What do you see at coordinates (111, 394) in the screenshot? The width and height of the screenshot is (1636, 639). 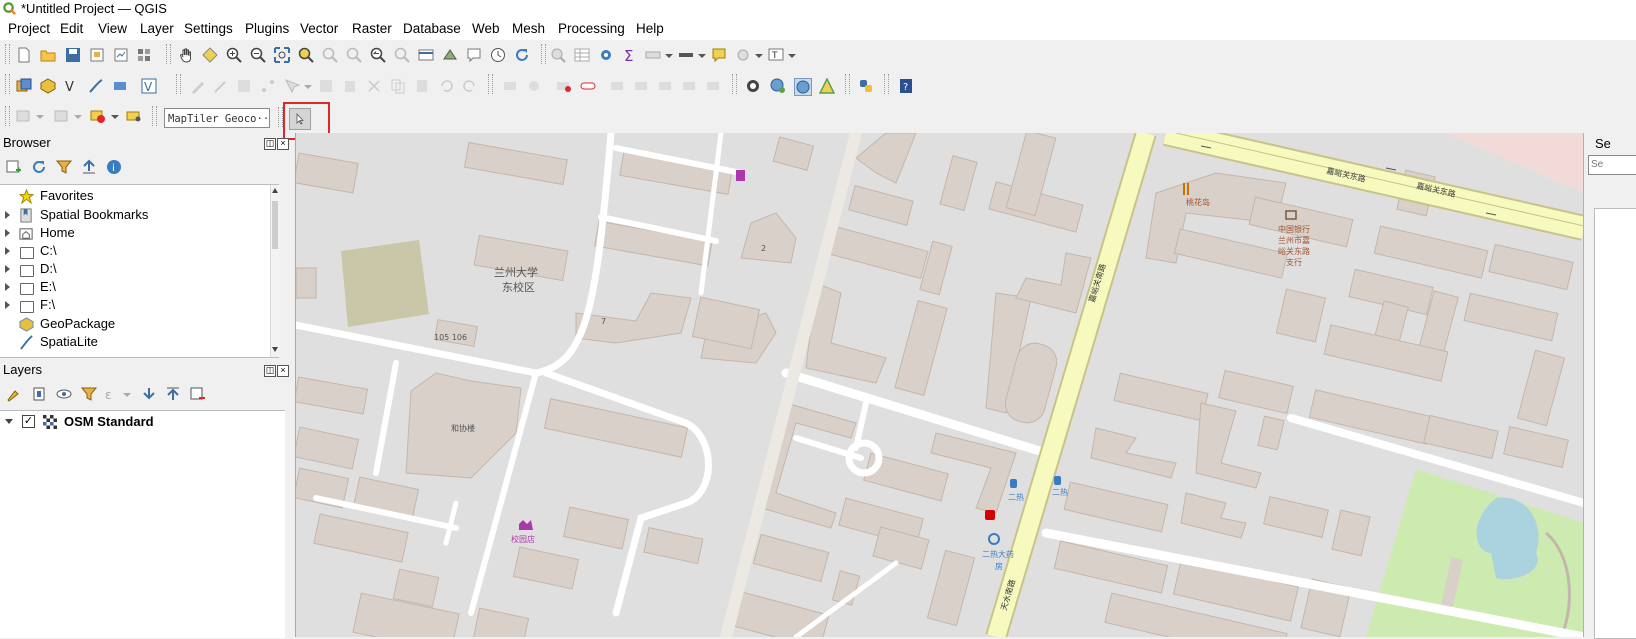 I see `filter-by-expression-icon: ε` at bounding box center [111, 394].